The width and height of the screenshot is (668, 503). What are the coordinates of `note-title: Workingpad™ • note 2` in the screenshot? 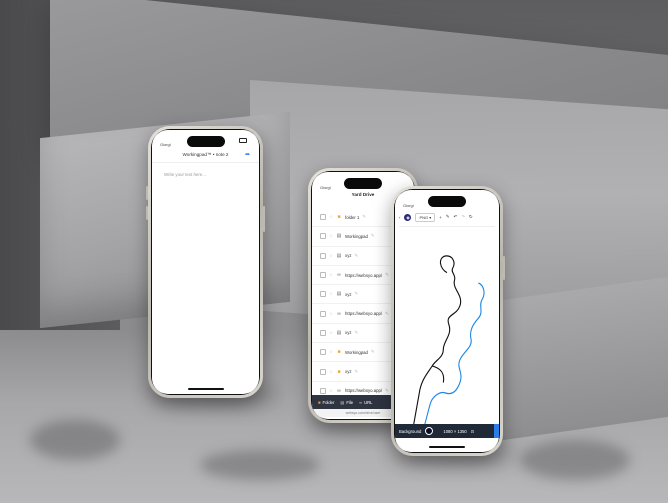 It's located at (205, 155).